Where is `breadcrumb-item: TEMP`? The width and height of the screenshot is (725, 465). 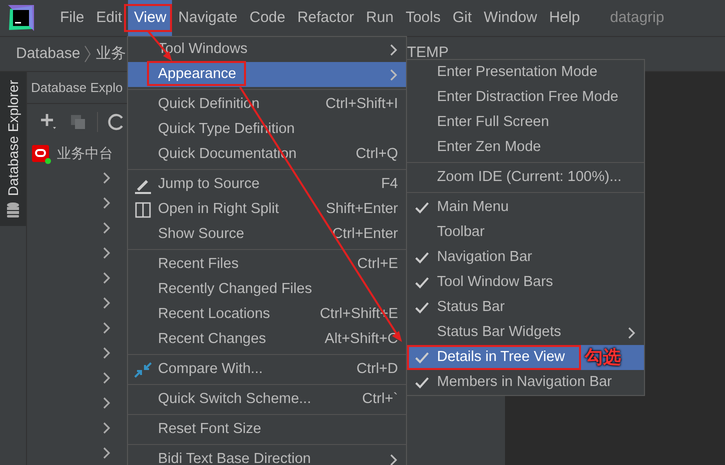 breadcrumb-item: TEMP is located at coordinates (428, 53).